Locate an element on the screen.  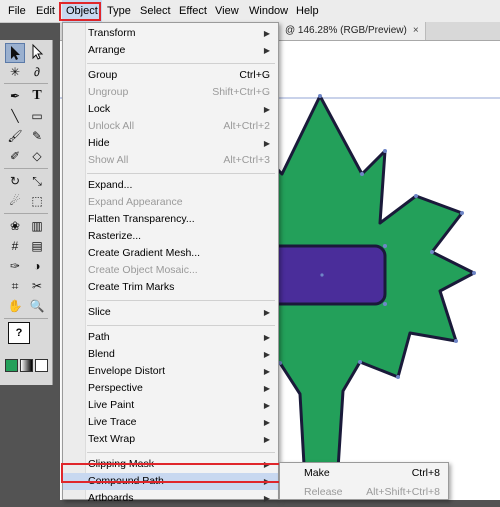
menu-file: File is located at coordinates (17, 11).